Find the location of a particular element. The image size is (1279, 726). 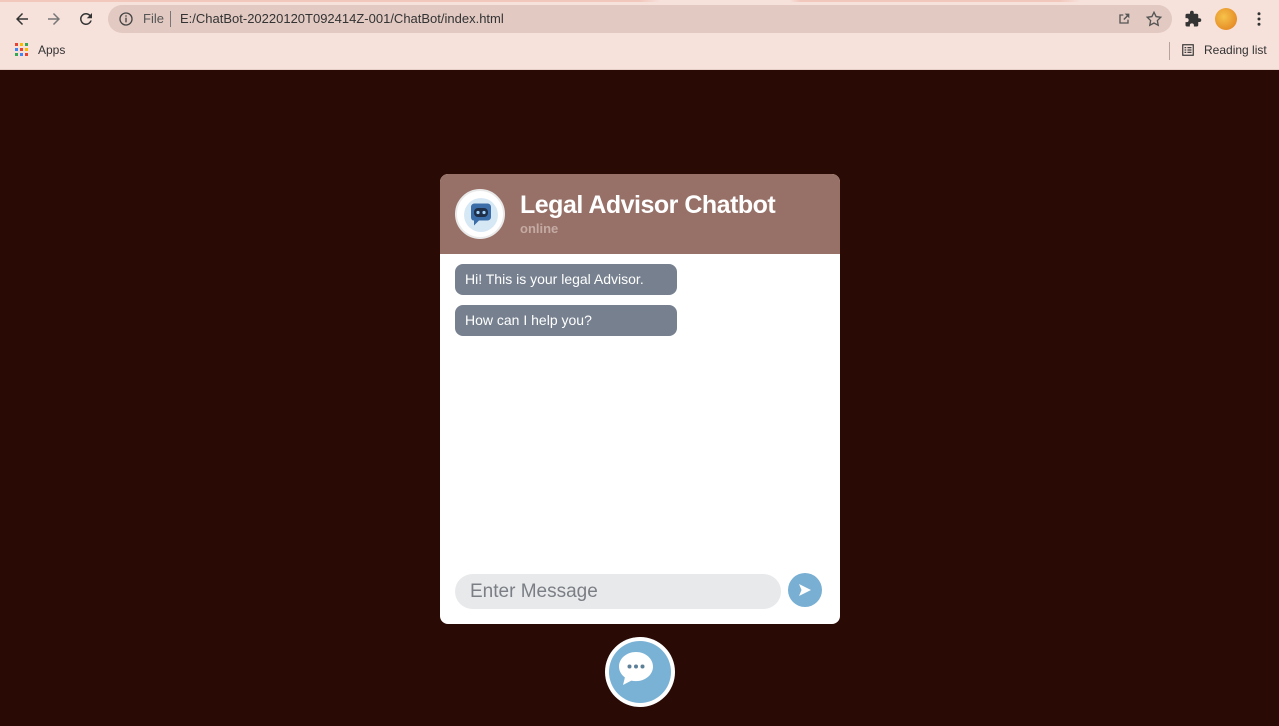

share-icon is located at coordinates (1124, 19).